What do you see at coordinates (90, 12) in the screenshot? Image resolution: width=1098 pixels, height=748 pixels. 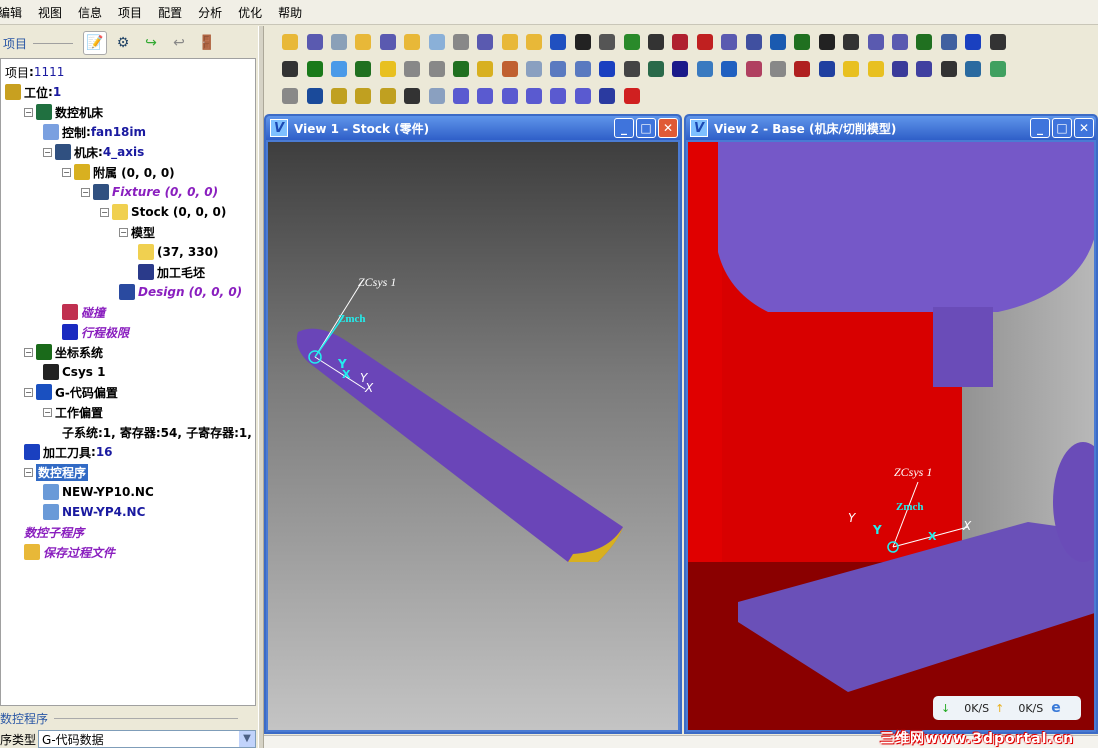 I see `menu-item: 信息` at bounding box center [90, 12].